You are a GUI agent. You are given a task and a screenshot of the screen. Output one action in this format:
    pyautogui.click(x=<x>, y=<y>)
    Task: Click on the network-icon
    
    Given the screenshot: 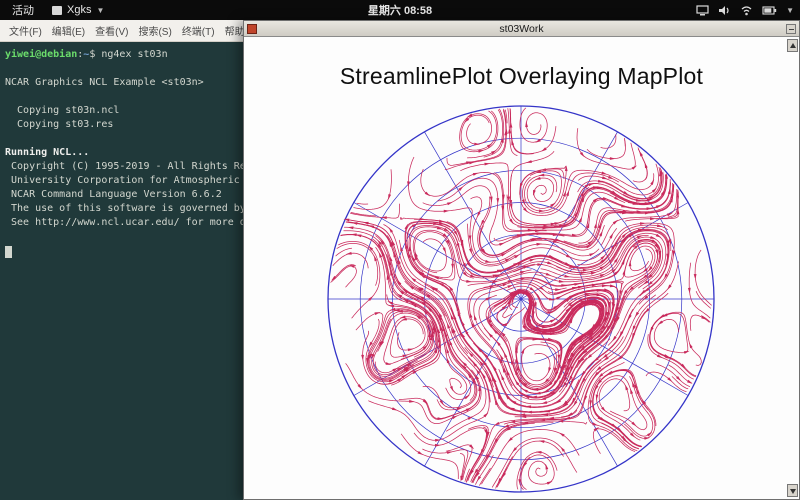 What is the action you would take?
    pyautogui.click(x=746, y=10)
    